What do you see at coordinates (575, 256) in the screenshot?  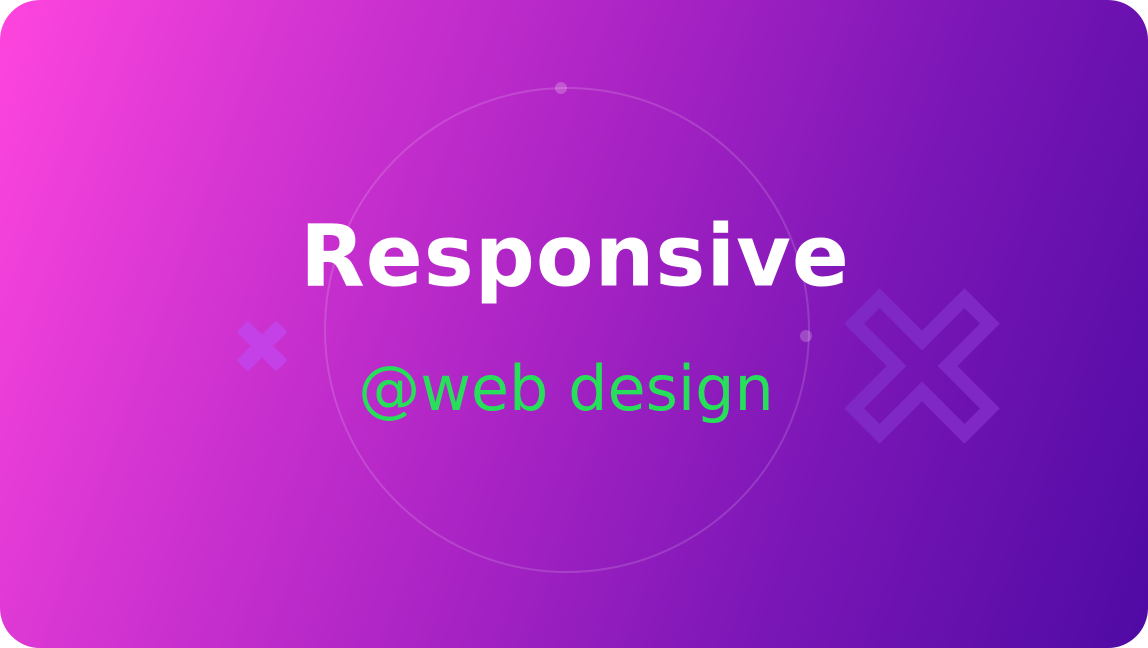 I see `banner-title: Responsive` at bounding box center [575, 256].